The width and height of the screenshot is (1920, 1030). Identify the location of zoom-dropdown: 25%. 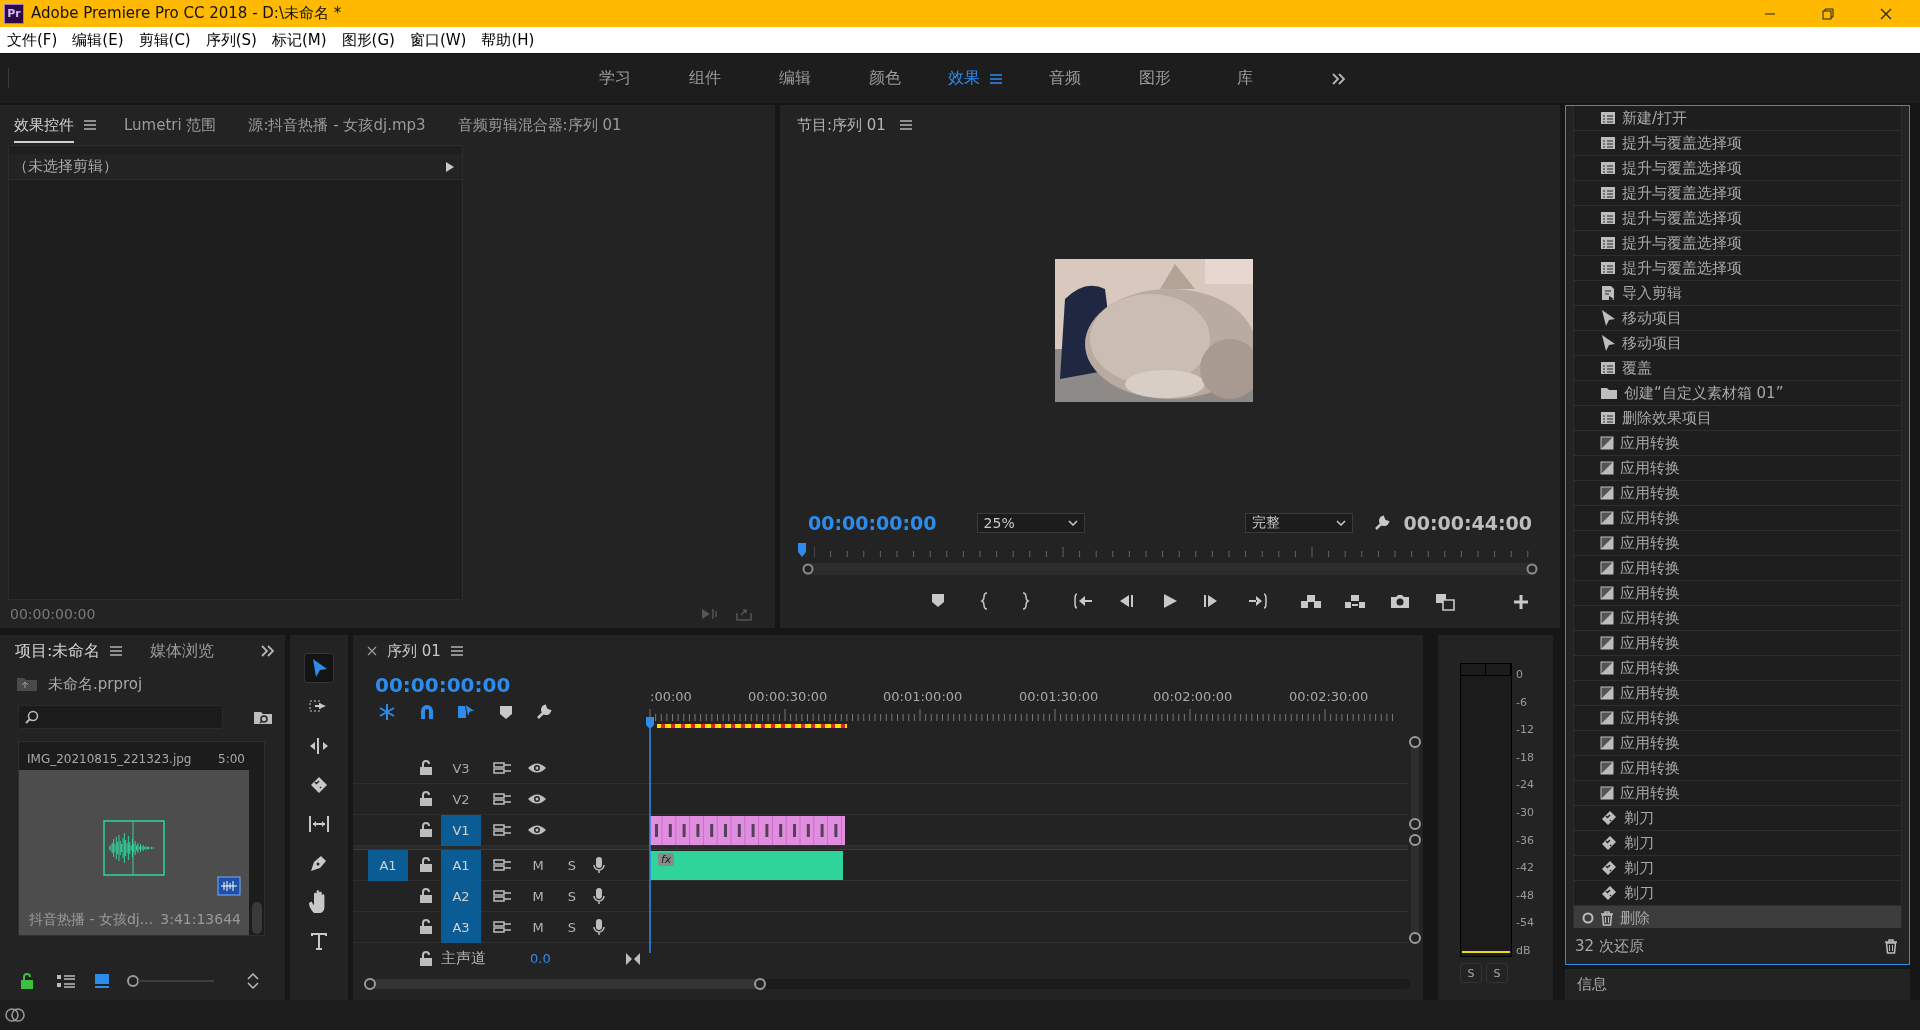
(1030, 523).